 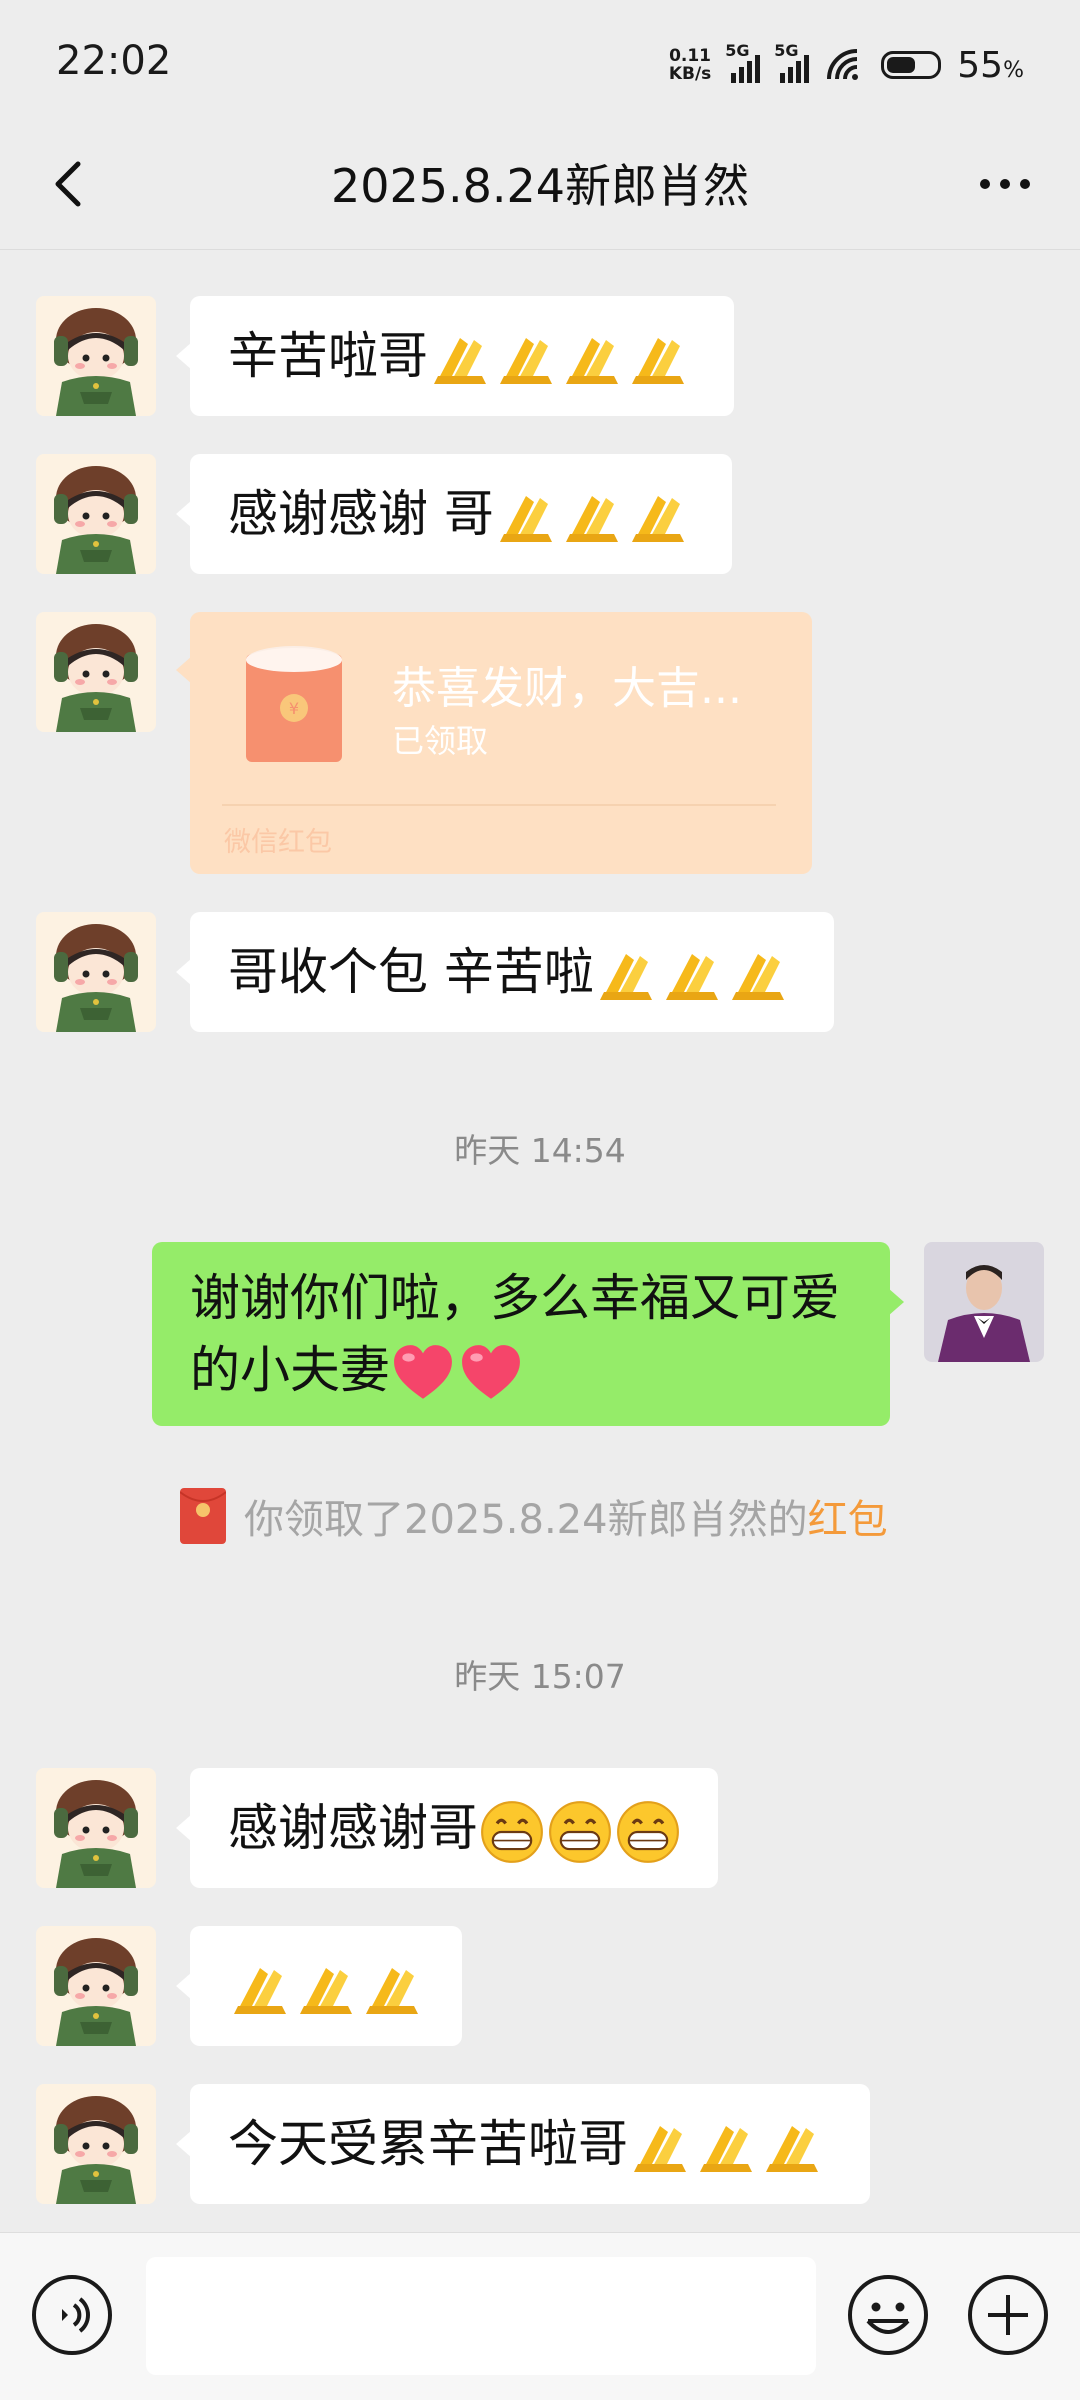 What do you see at coordinates (457, 1371) in the screenshot?
I see `heart-emoji` at bounding box center [457, 1371].